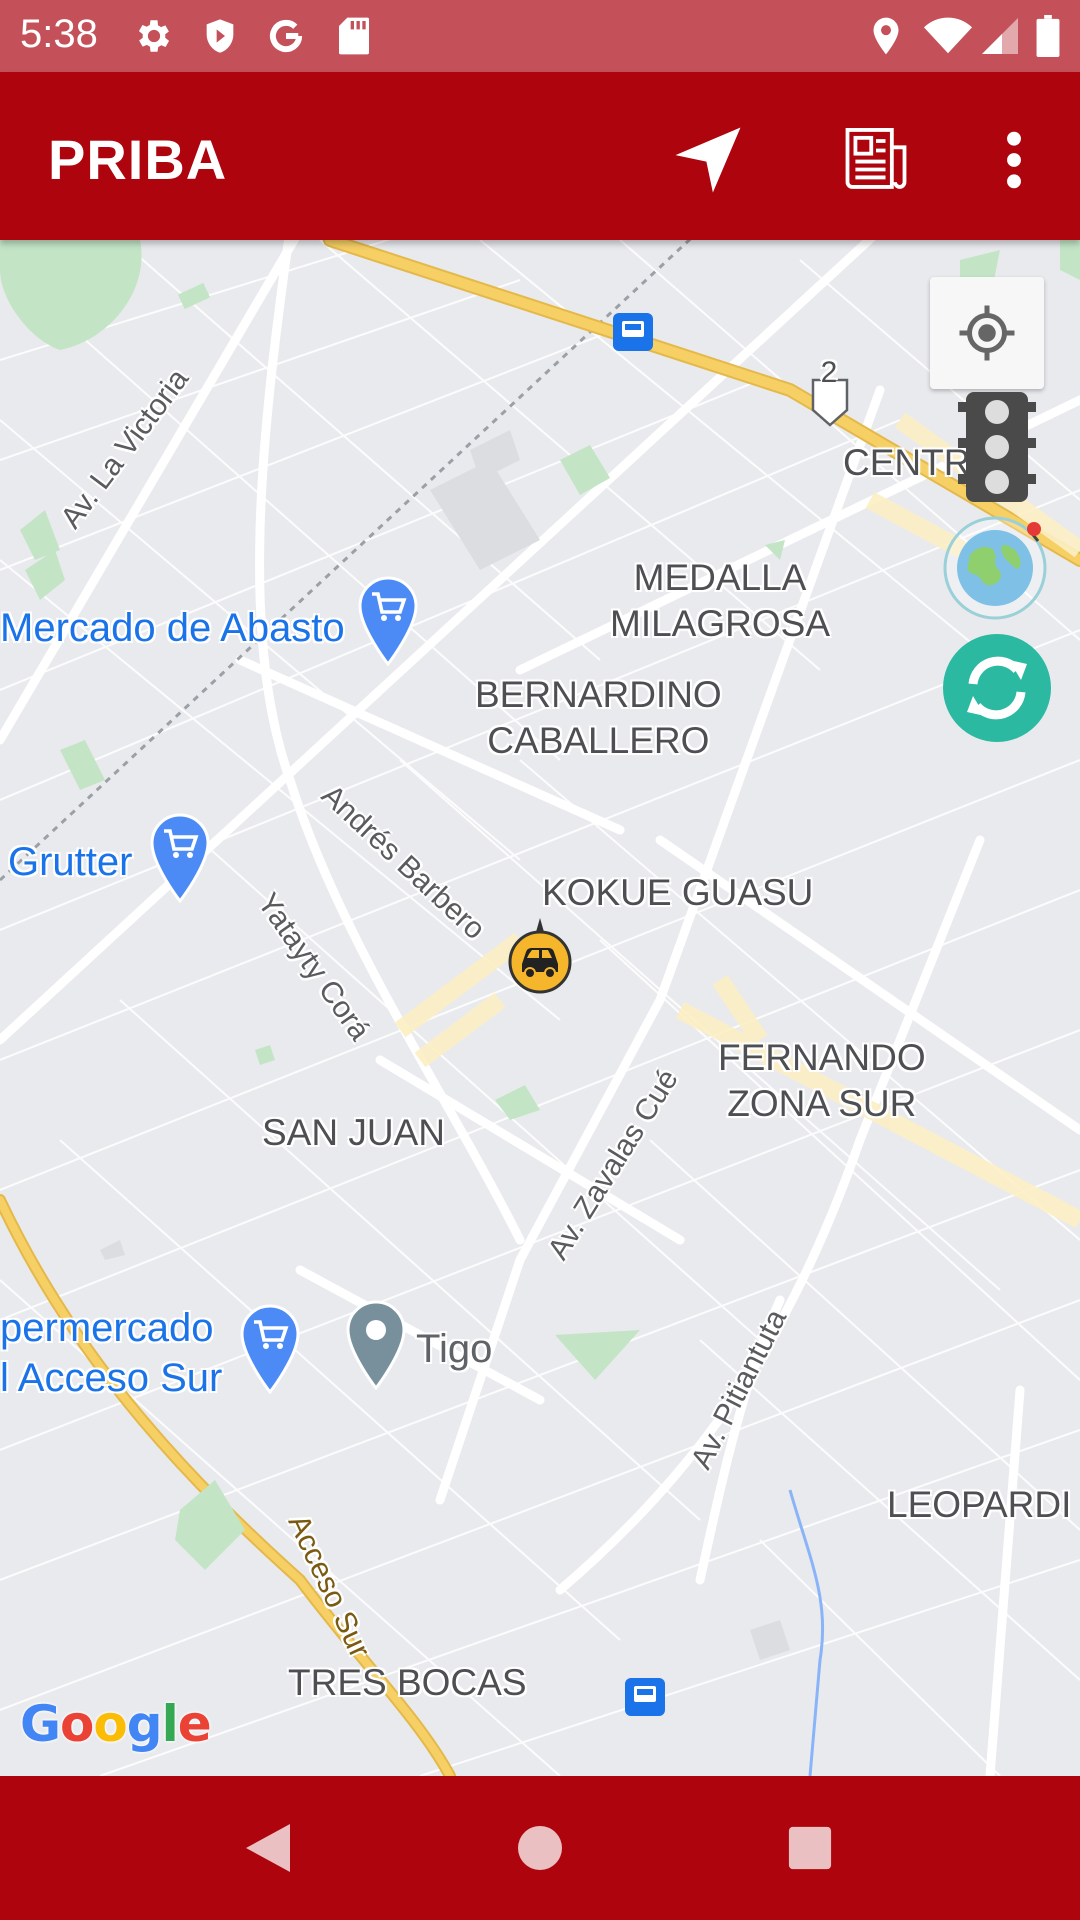 The width and height of the screenshot is (1080, 1920). I want to click on recents-icon, so click(810, 1848).